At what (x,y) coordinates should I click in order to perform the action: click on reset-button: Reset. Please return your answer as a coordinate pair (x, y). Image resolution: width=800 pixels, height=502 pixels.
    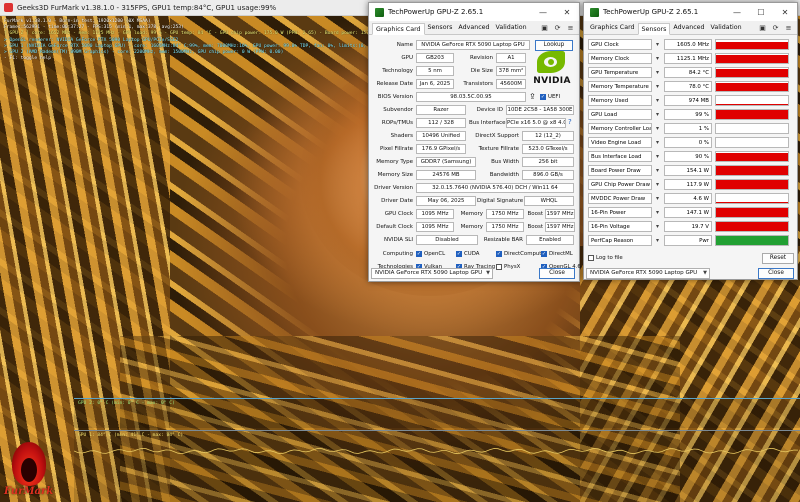
    Looking at the image, I should click on (778, 258).